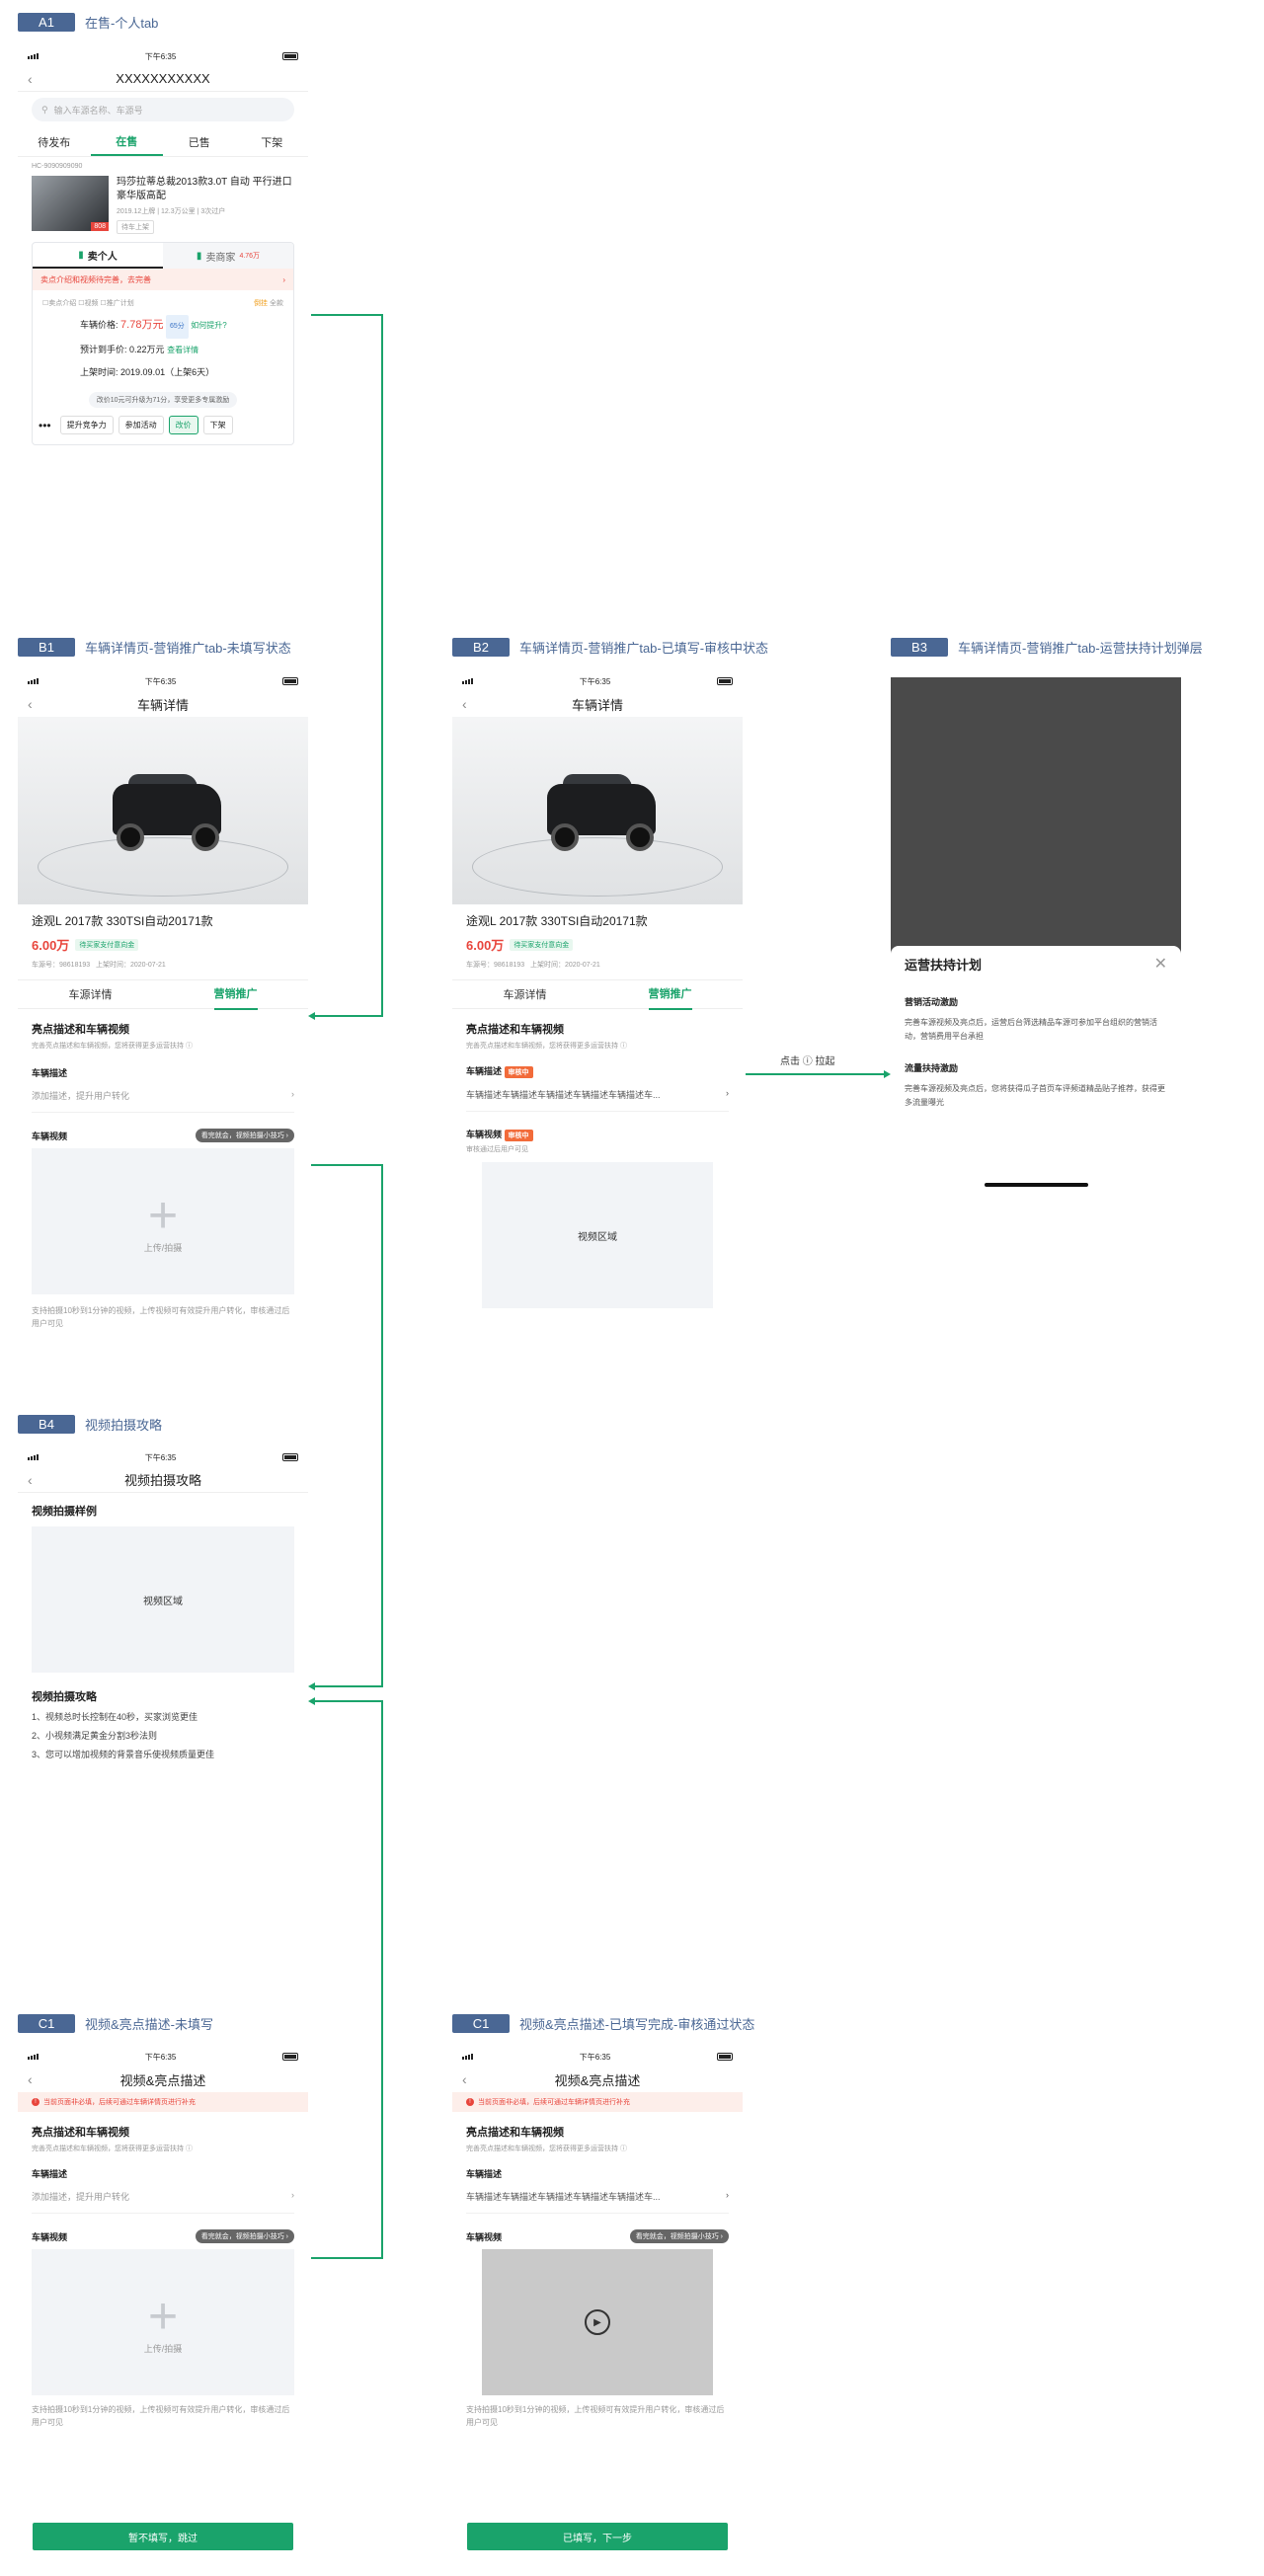  What do you see at coordinates (163, 2080) in the screenshot?
I see `nav-title: 视频&亮点描述` at bounding box center [163, 2080].